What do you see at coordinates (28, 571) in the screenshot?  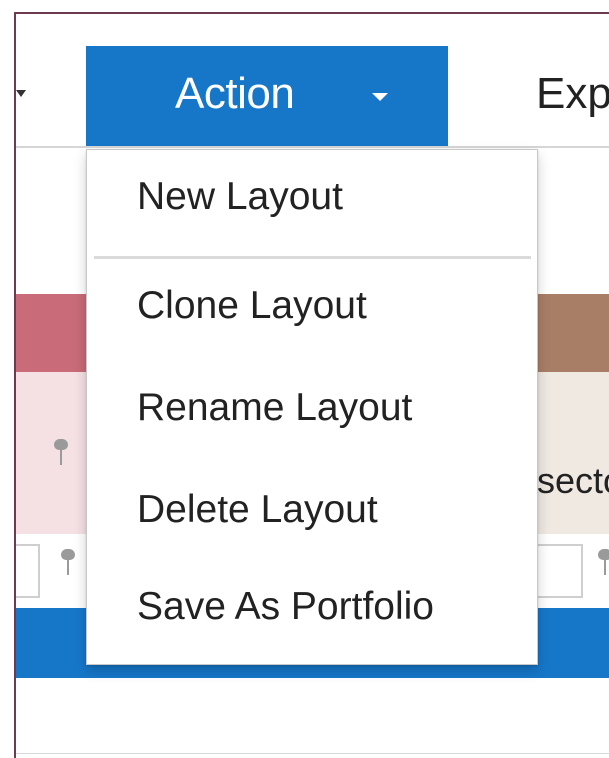 I see `left-input-box` at bounding box center [28, 571].